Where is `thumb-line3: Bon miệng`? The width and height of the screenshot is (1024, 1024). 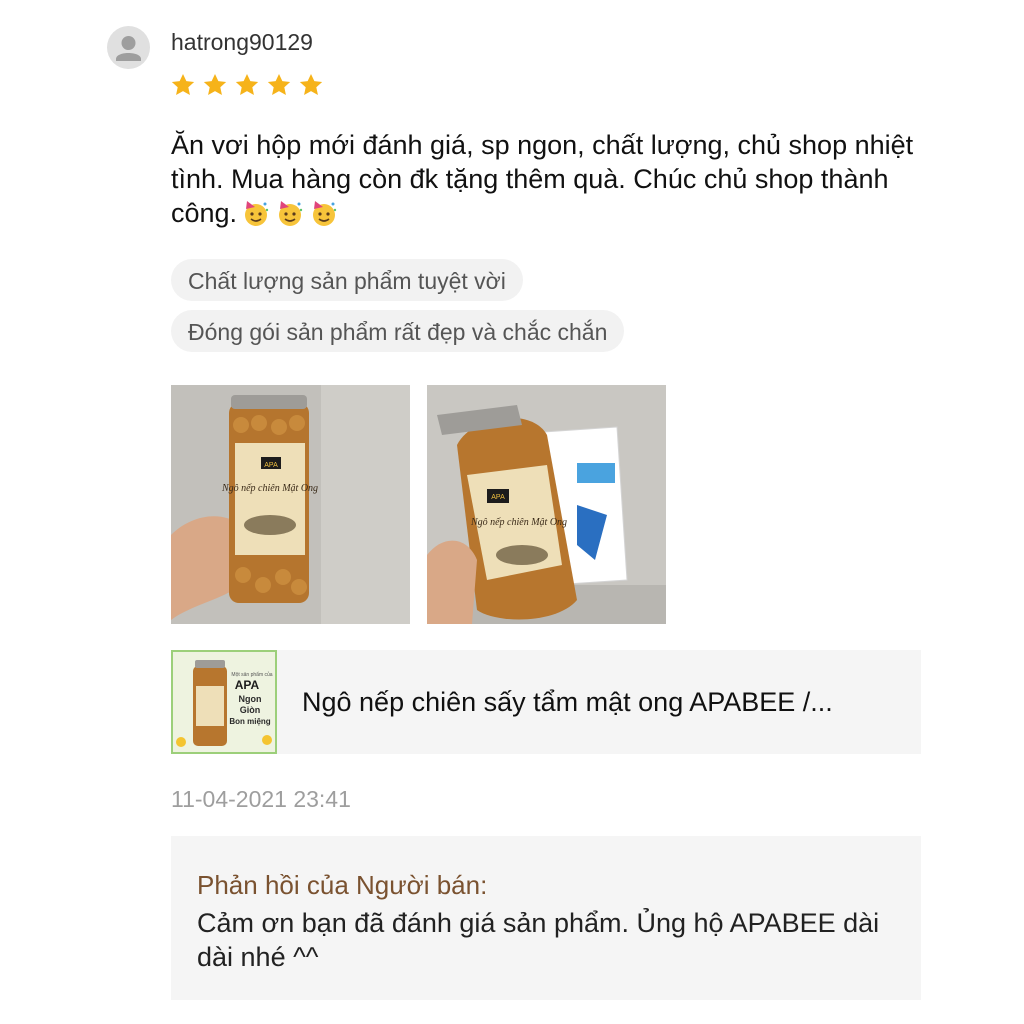 thumb-line3: Bon miệng is located at coordinates (249, 721).